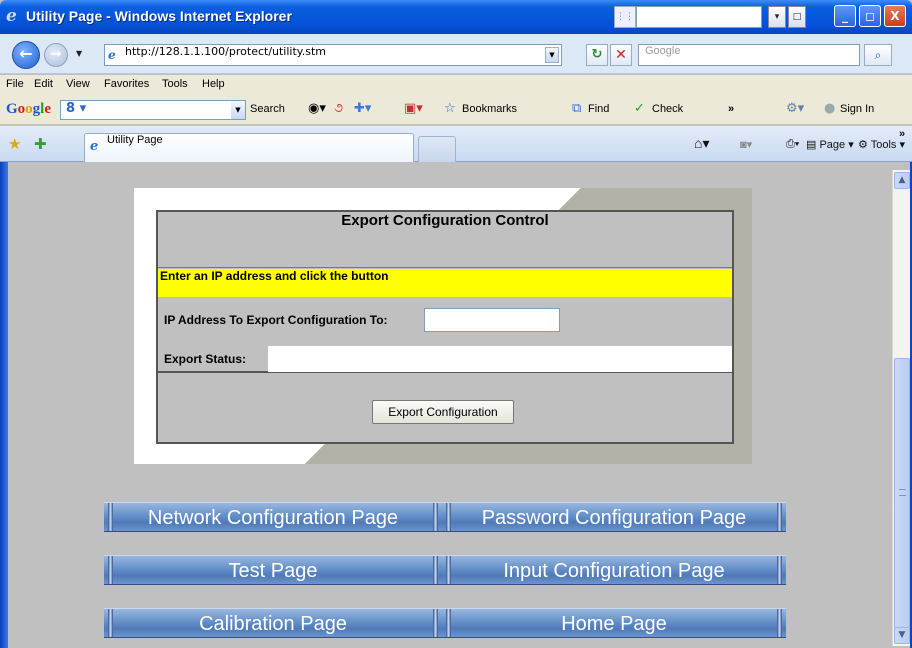 The image size is (912, 648). Describe the element at coordinates (552, 55) in the screenshot. I see `url-dropdown-icon: ▼` at that location.